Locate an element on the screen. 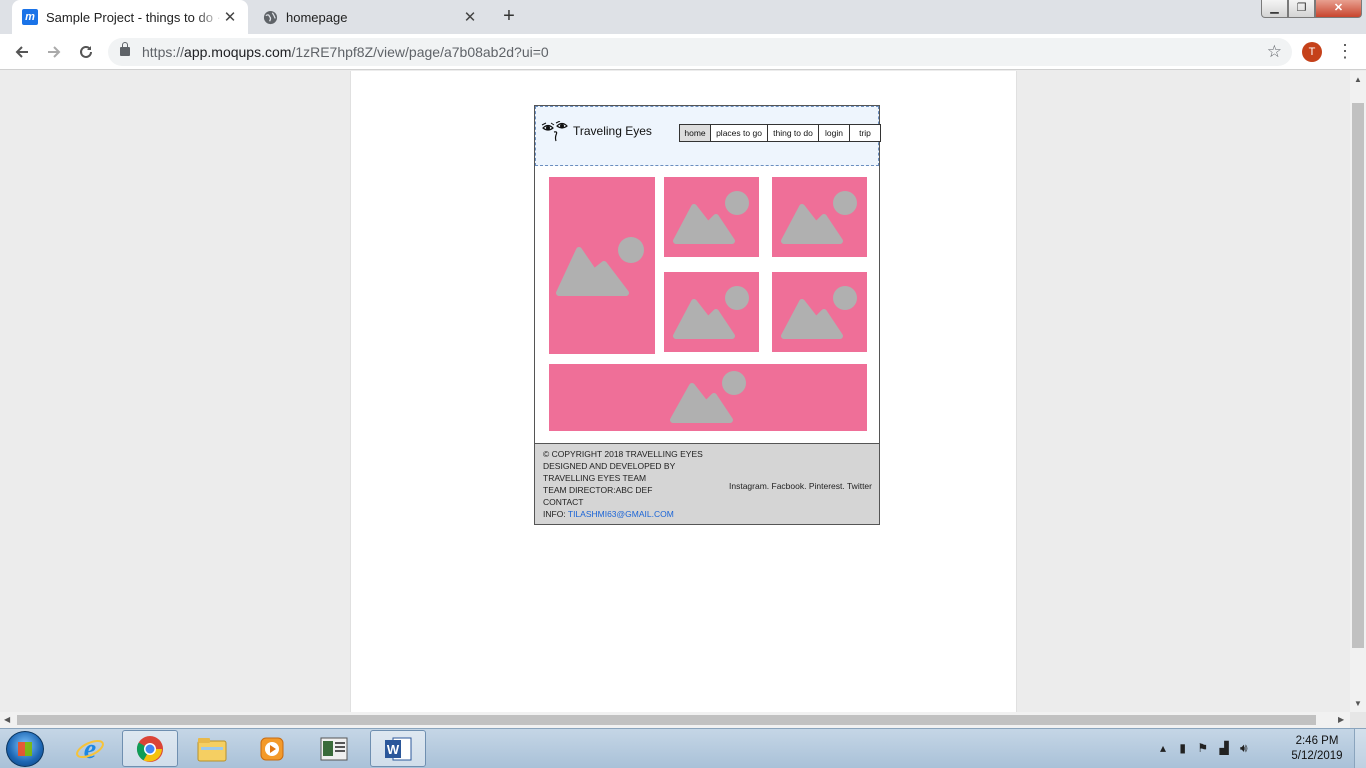 The height and width of the screenshot is (768, 1366). menu-dots-icon: ⋮ is located at coordinates (1345, 51).